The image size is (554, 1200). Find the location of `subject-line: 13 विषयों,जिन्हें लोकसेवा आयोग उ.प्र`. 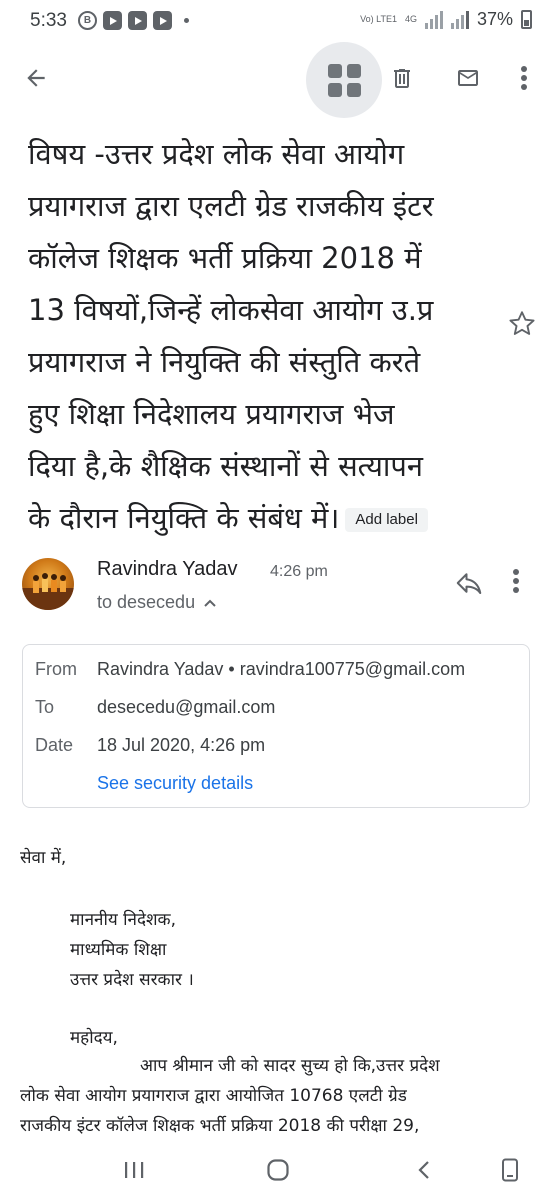

subject-line: 13 विषयों,जिन्हें लोकसेवा आयोग उ.प्र is located at coordinates (231, 310).